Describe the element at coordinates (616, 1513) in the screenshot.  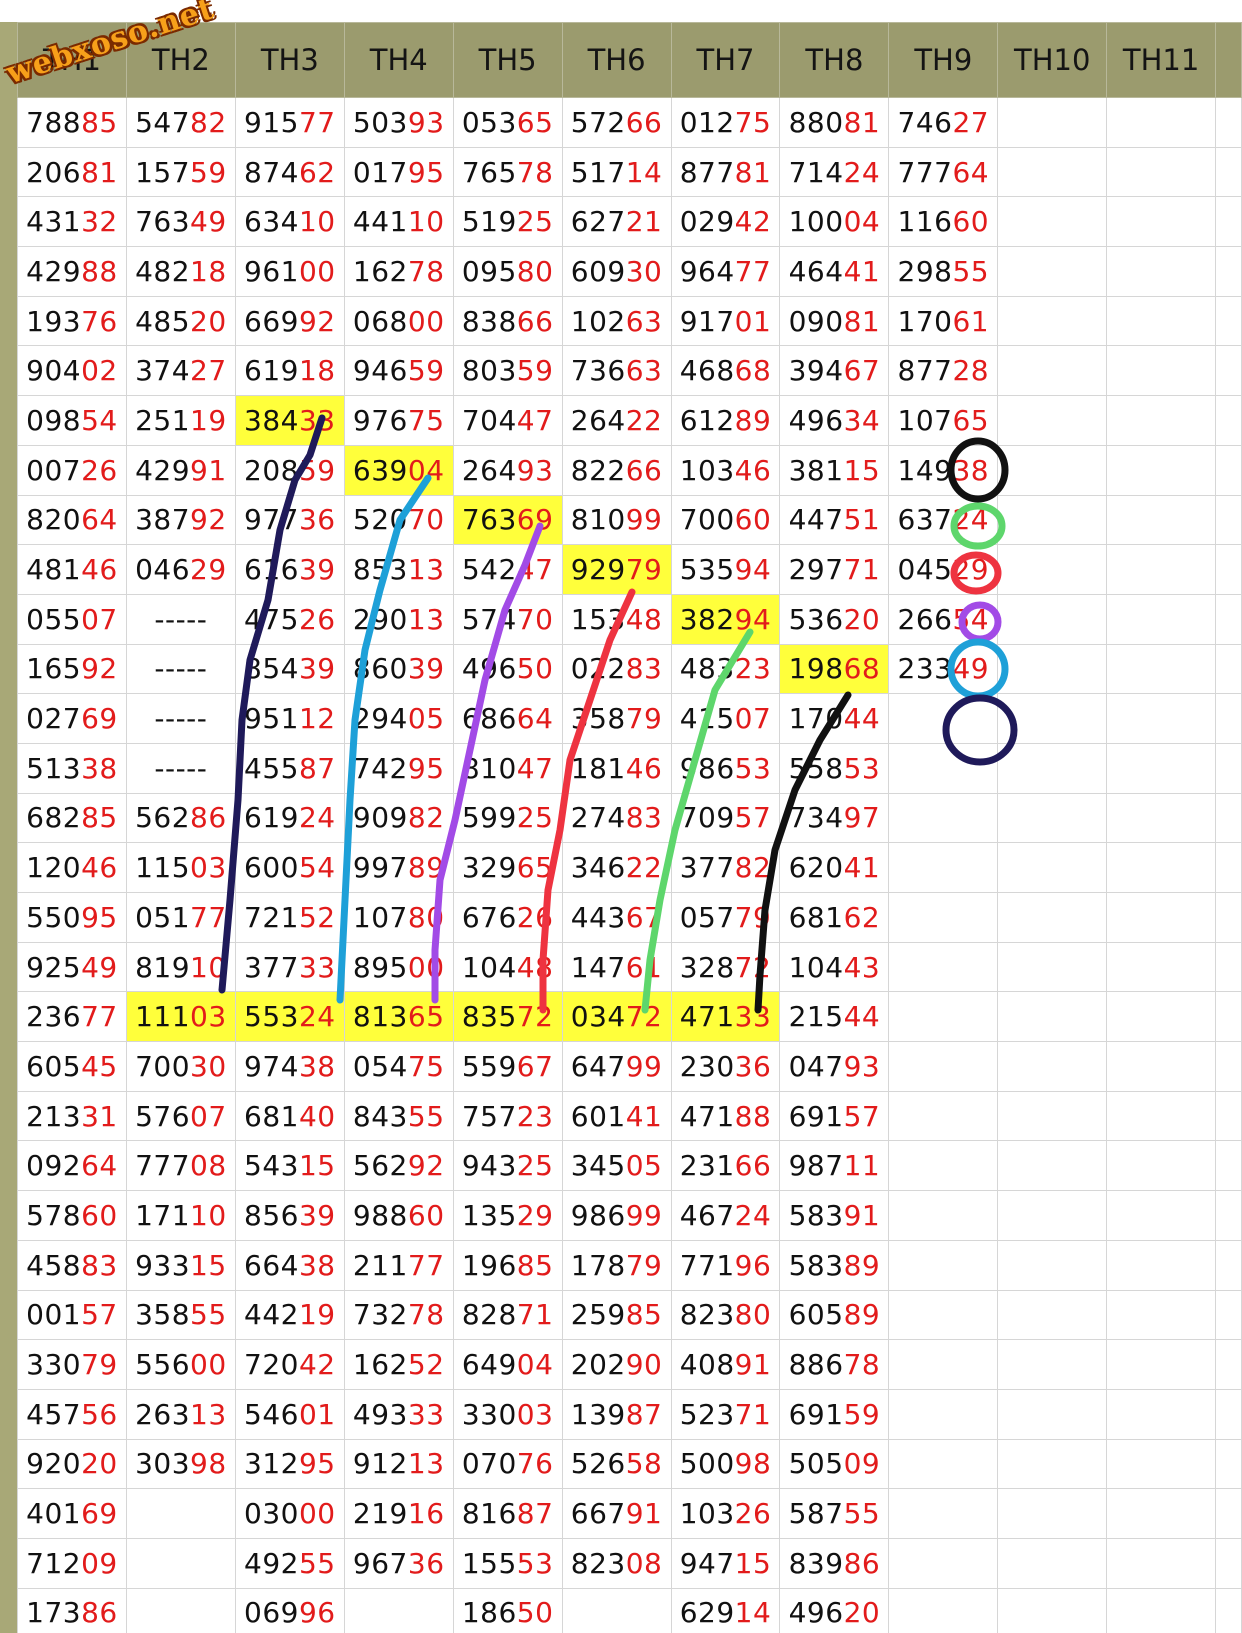
I see `table-cell: 66791` at that location.